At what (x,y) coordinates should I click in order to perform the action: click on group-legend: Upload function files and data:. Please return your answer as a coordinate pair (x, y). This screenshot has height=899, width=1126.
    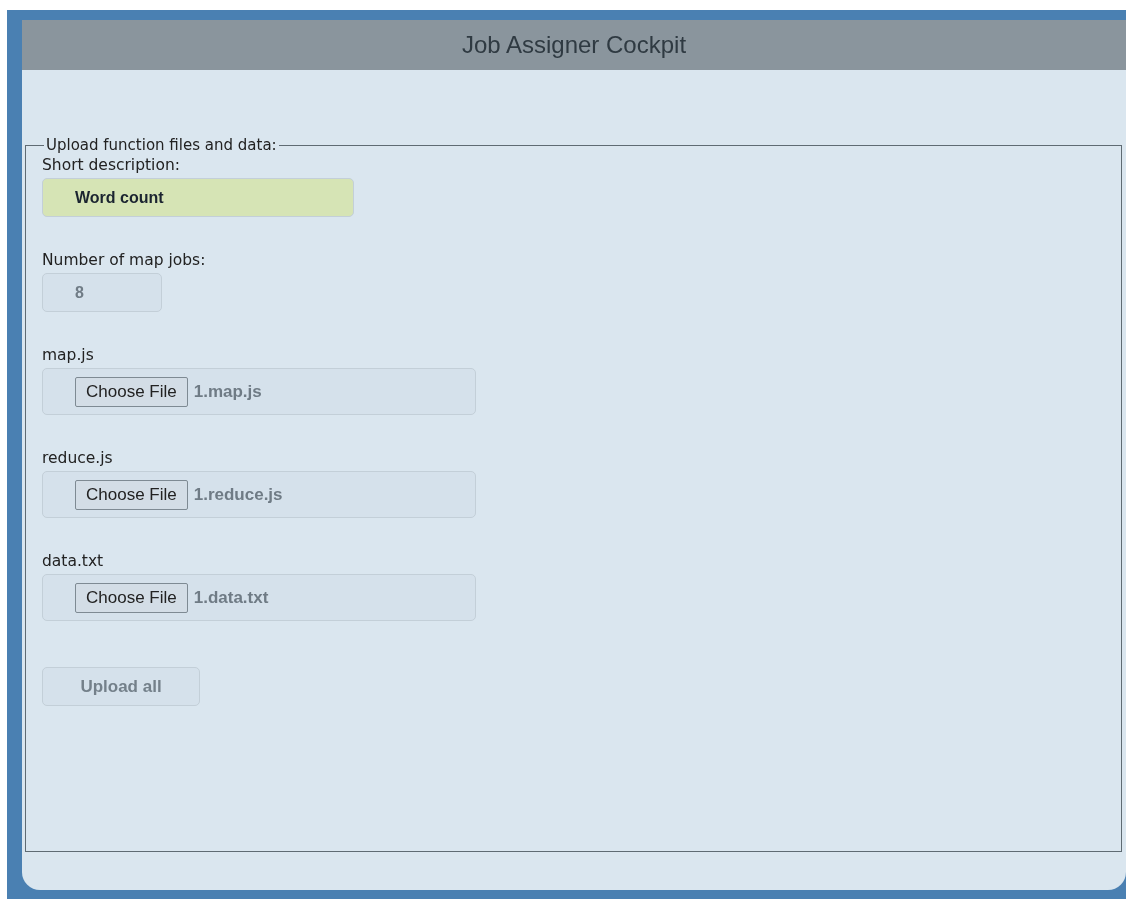
    Looking at the image, I should click on (161, 145).